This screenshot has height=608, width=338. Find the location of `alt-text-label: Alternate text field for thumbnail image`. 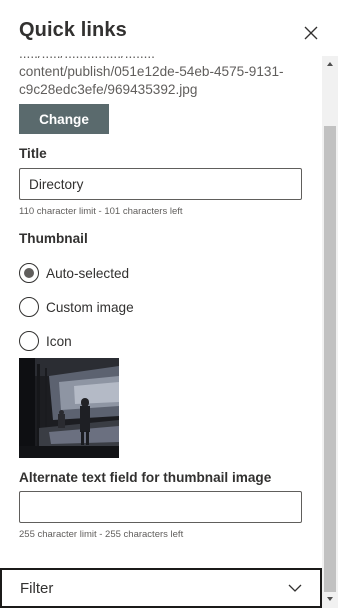

alt-text-label: Alternate text field for thumbnail image is located at coordinates (145, 477).